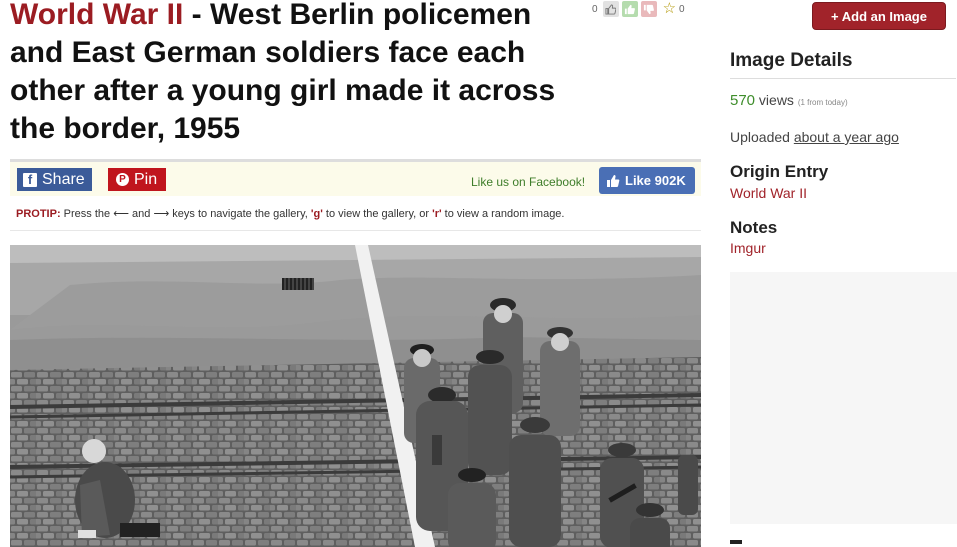  I want to click on views-number: 570, so click(743, 100).